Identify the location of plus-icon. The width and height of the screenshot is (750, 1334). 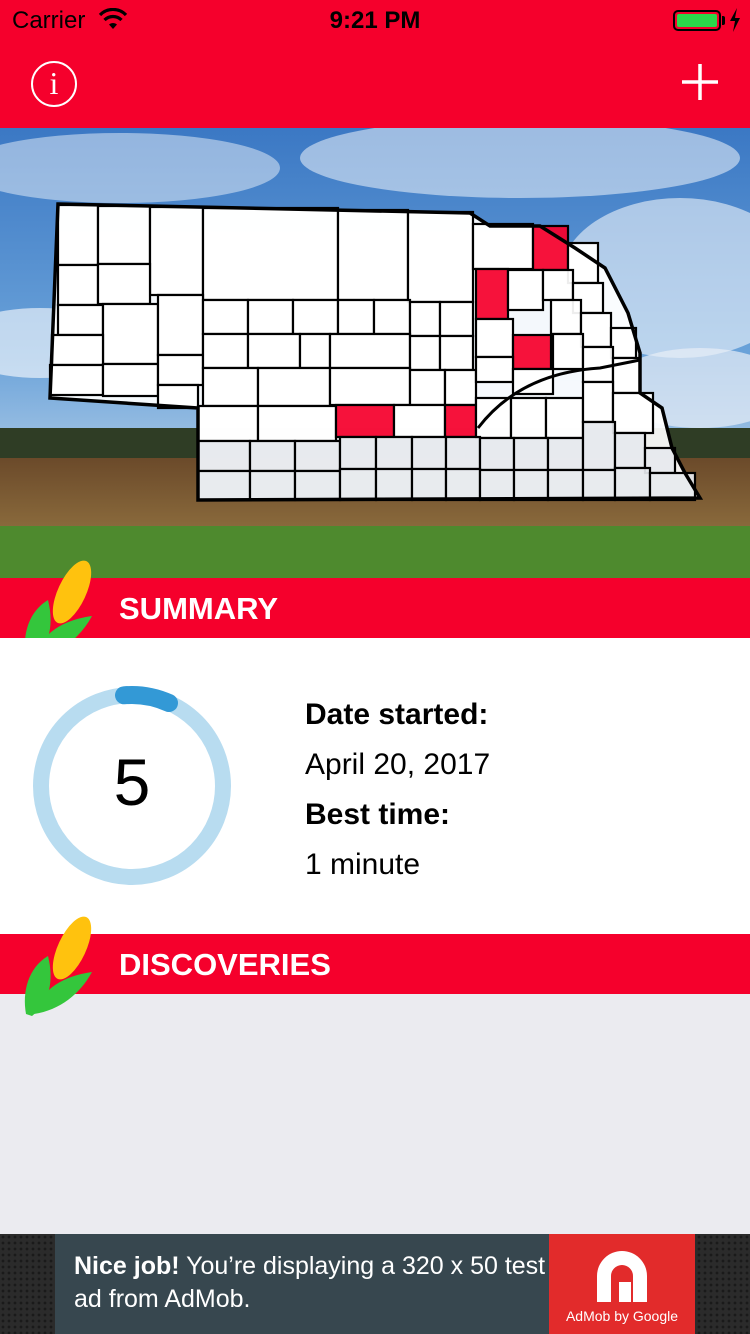
(700, 82).